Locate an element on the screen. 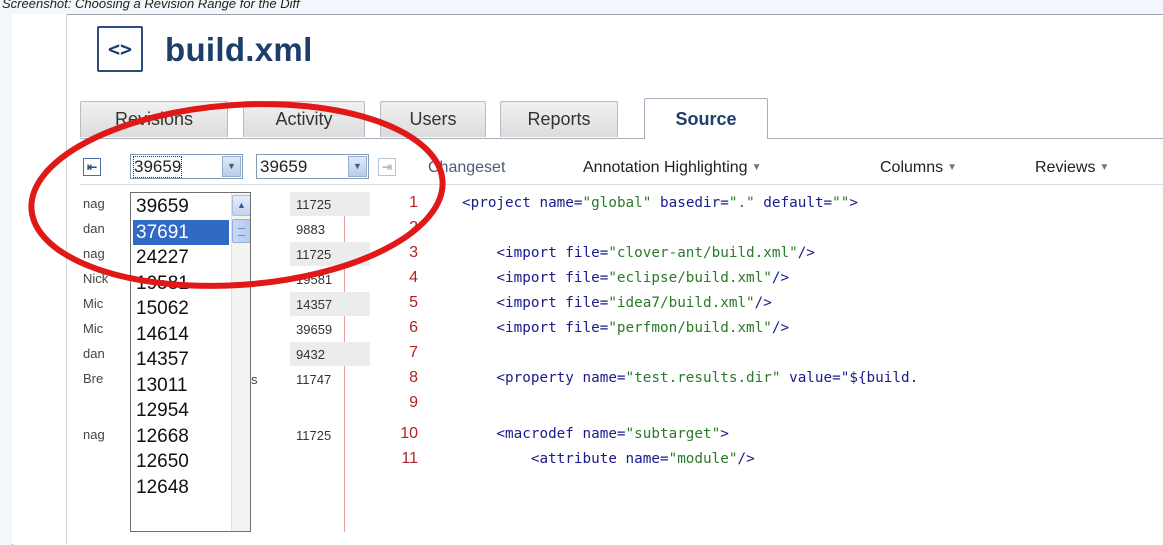 This screenshot has width=1163, height=545. tab-source: Source is located at coordinates (706, 118).